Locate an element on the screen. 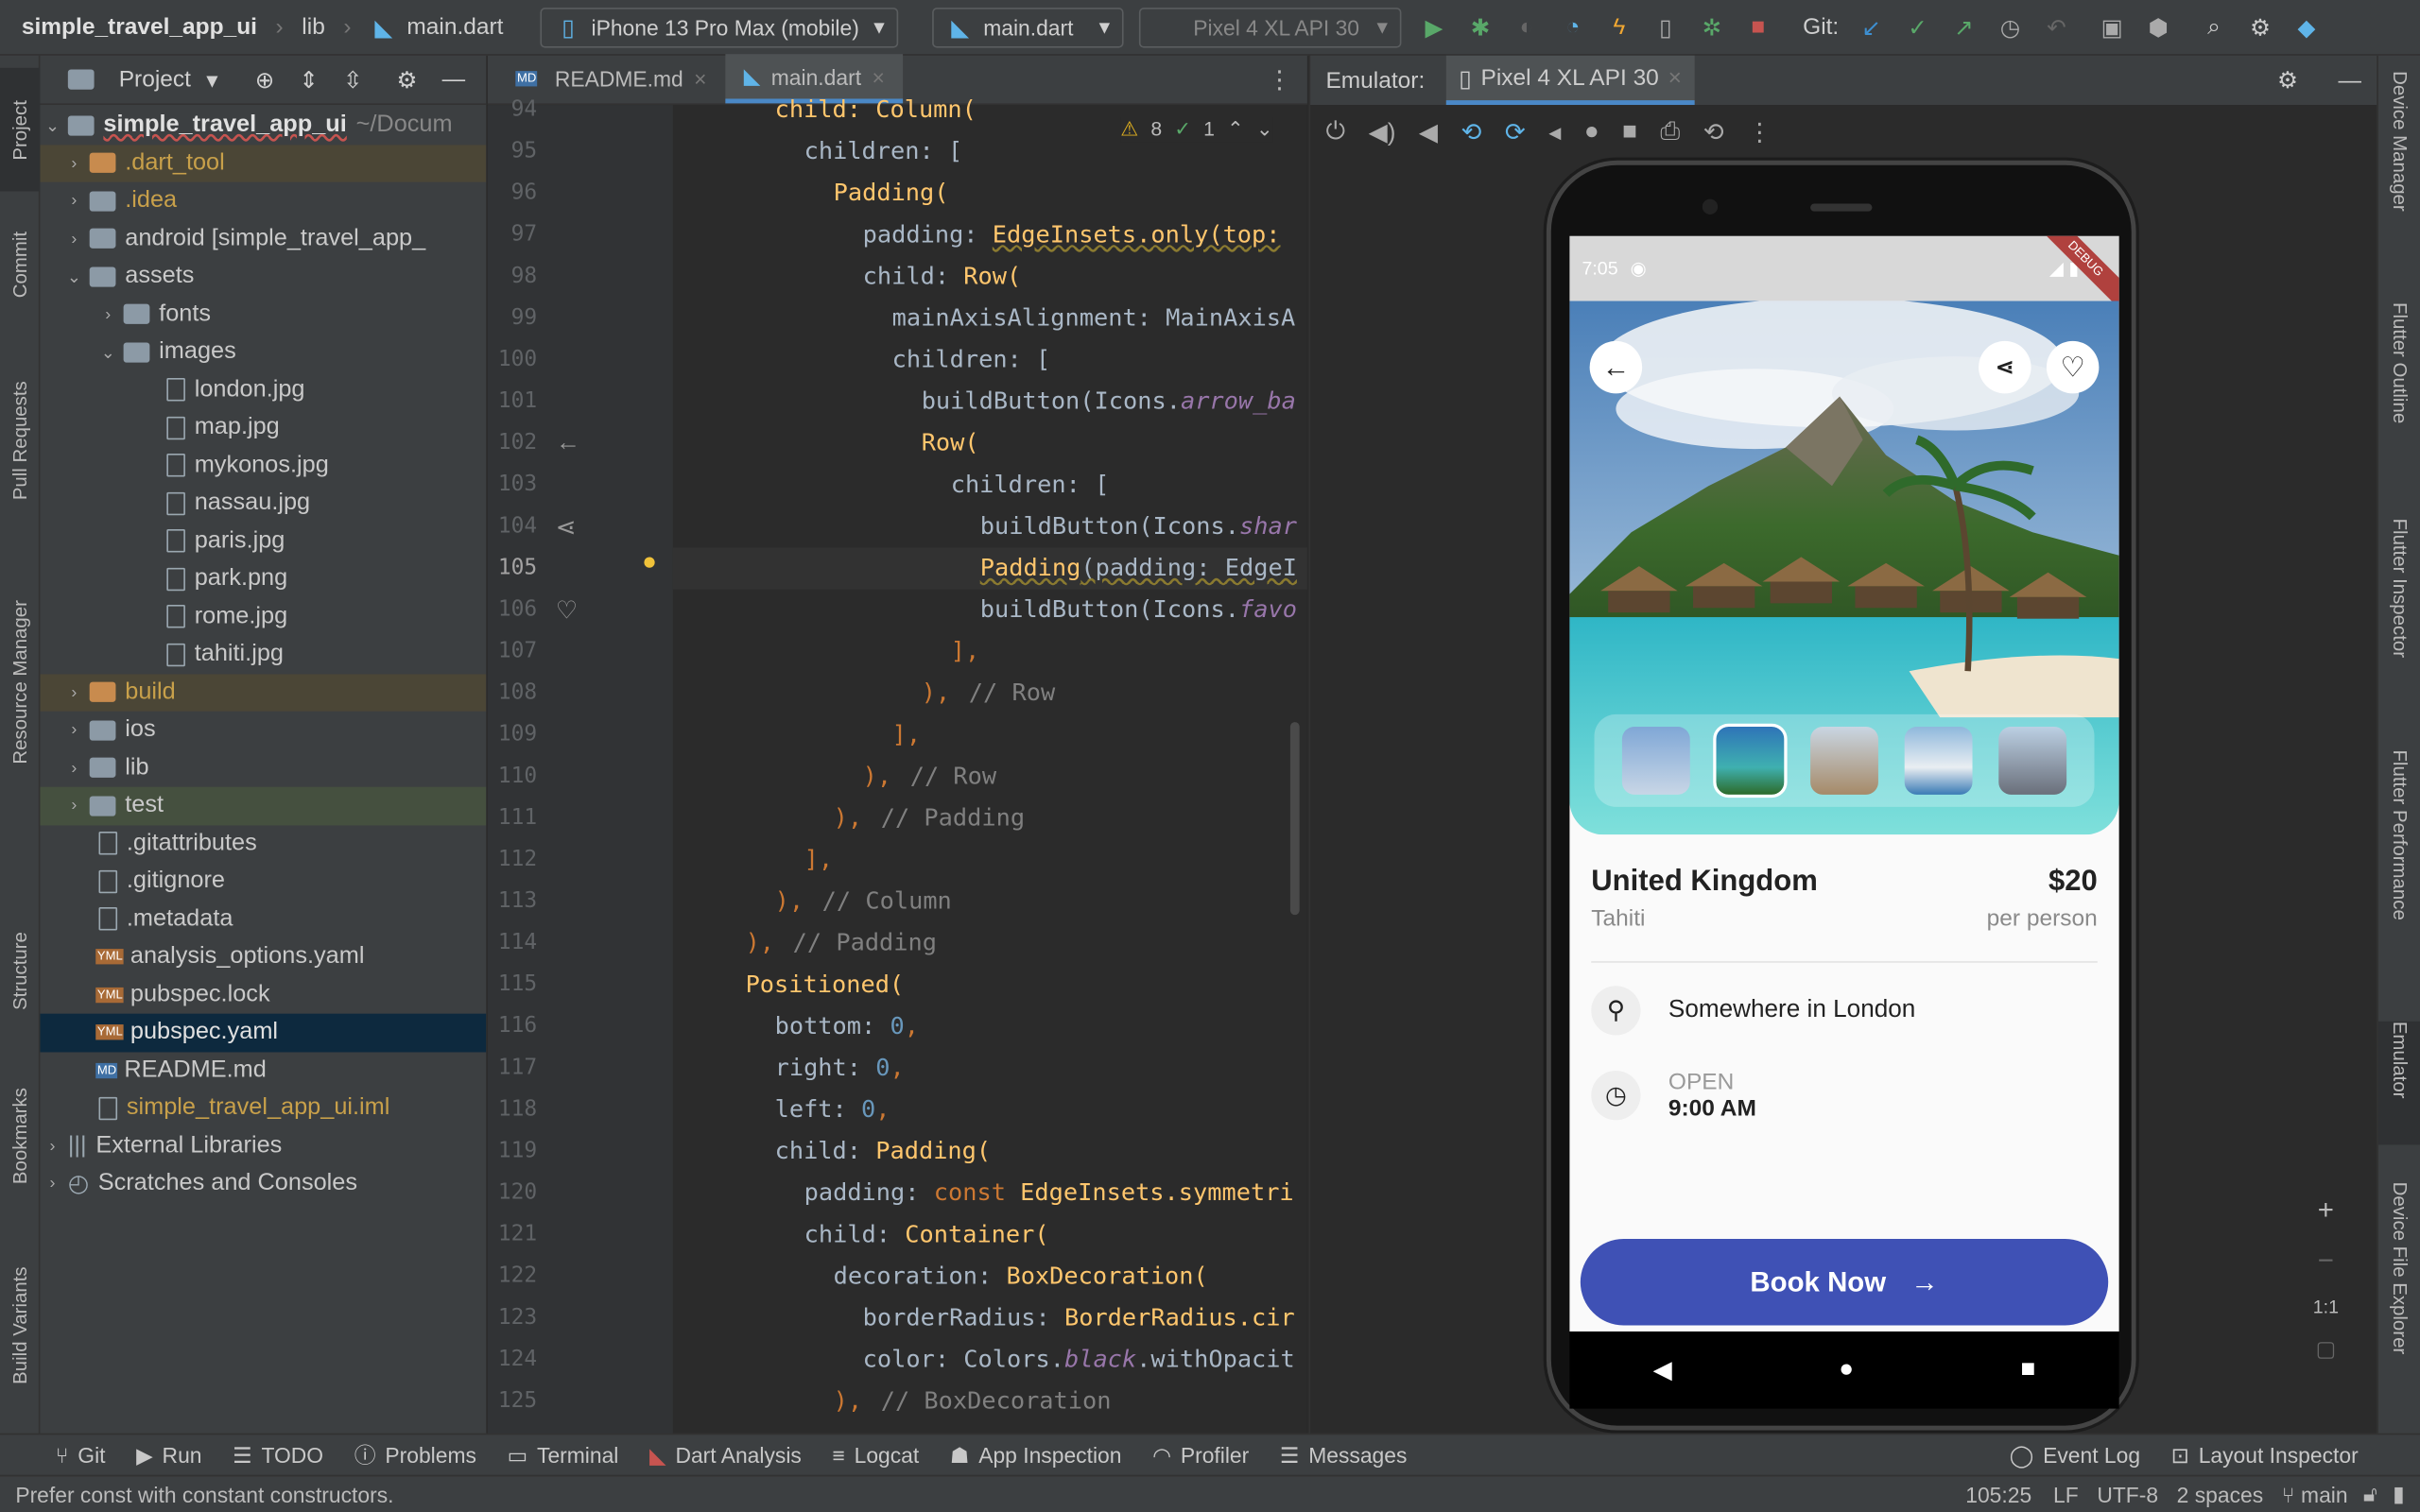  tree-item-ios: › ios is located at coordinates (263, 730).